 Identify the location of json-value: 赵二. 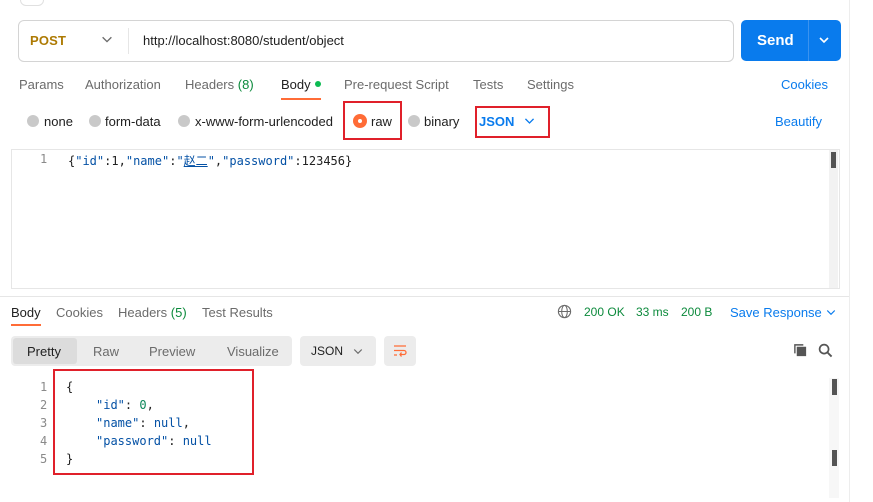
(195, 161).